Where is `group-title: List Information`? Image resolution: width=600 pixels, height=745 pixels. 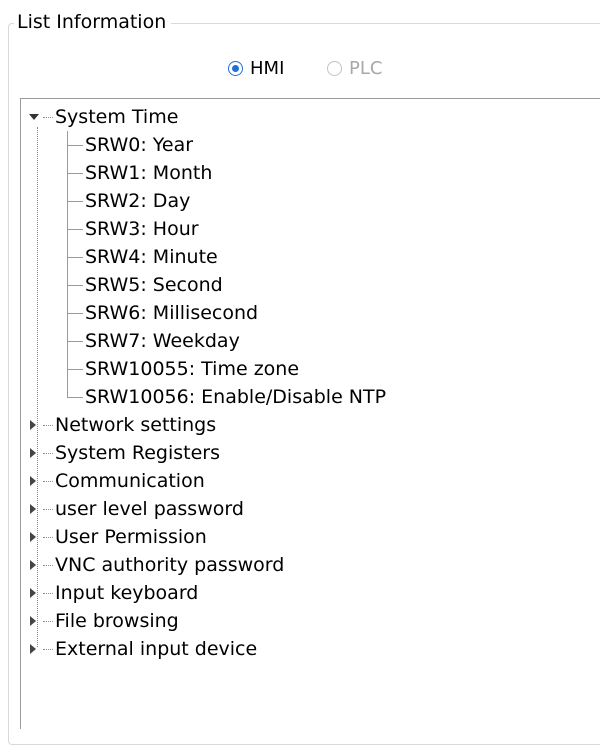 group-title: List Information is located at coordinates (93, 22).